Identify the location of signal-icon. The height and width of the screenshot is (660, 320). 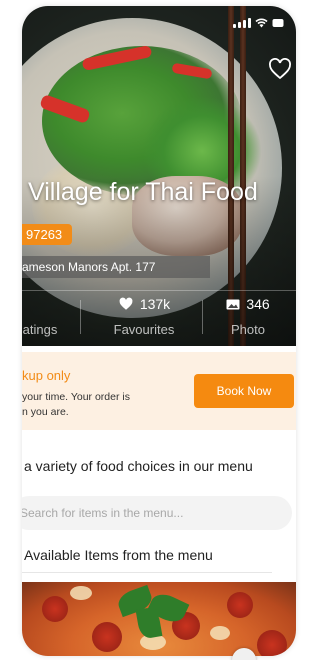
(242, 23).